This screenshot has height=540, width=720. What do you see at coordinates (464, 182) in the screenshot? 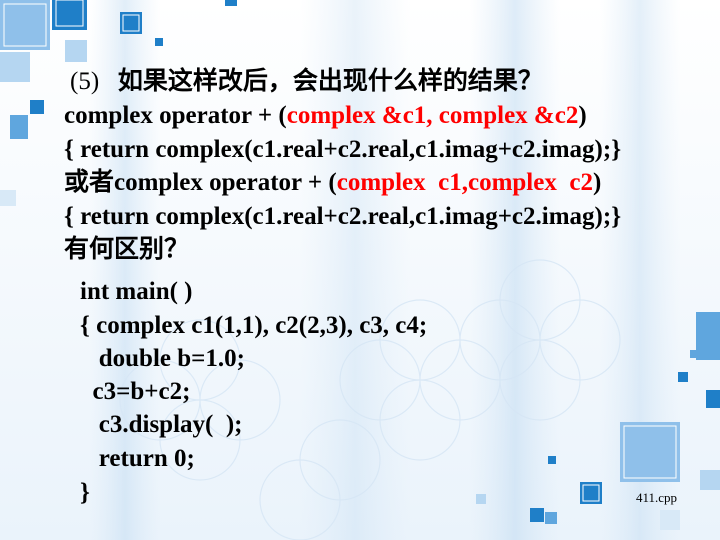
I see `highlighted-params-2: complex c1,complex c2` at bounding box center [464, 182].